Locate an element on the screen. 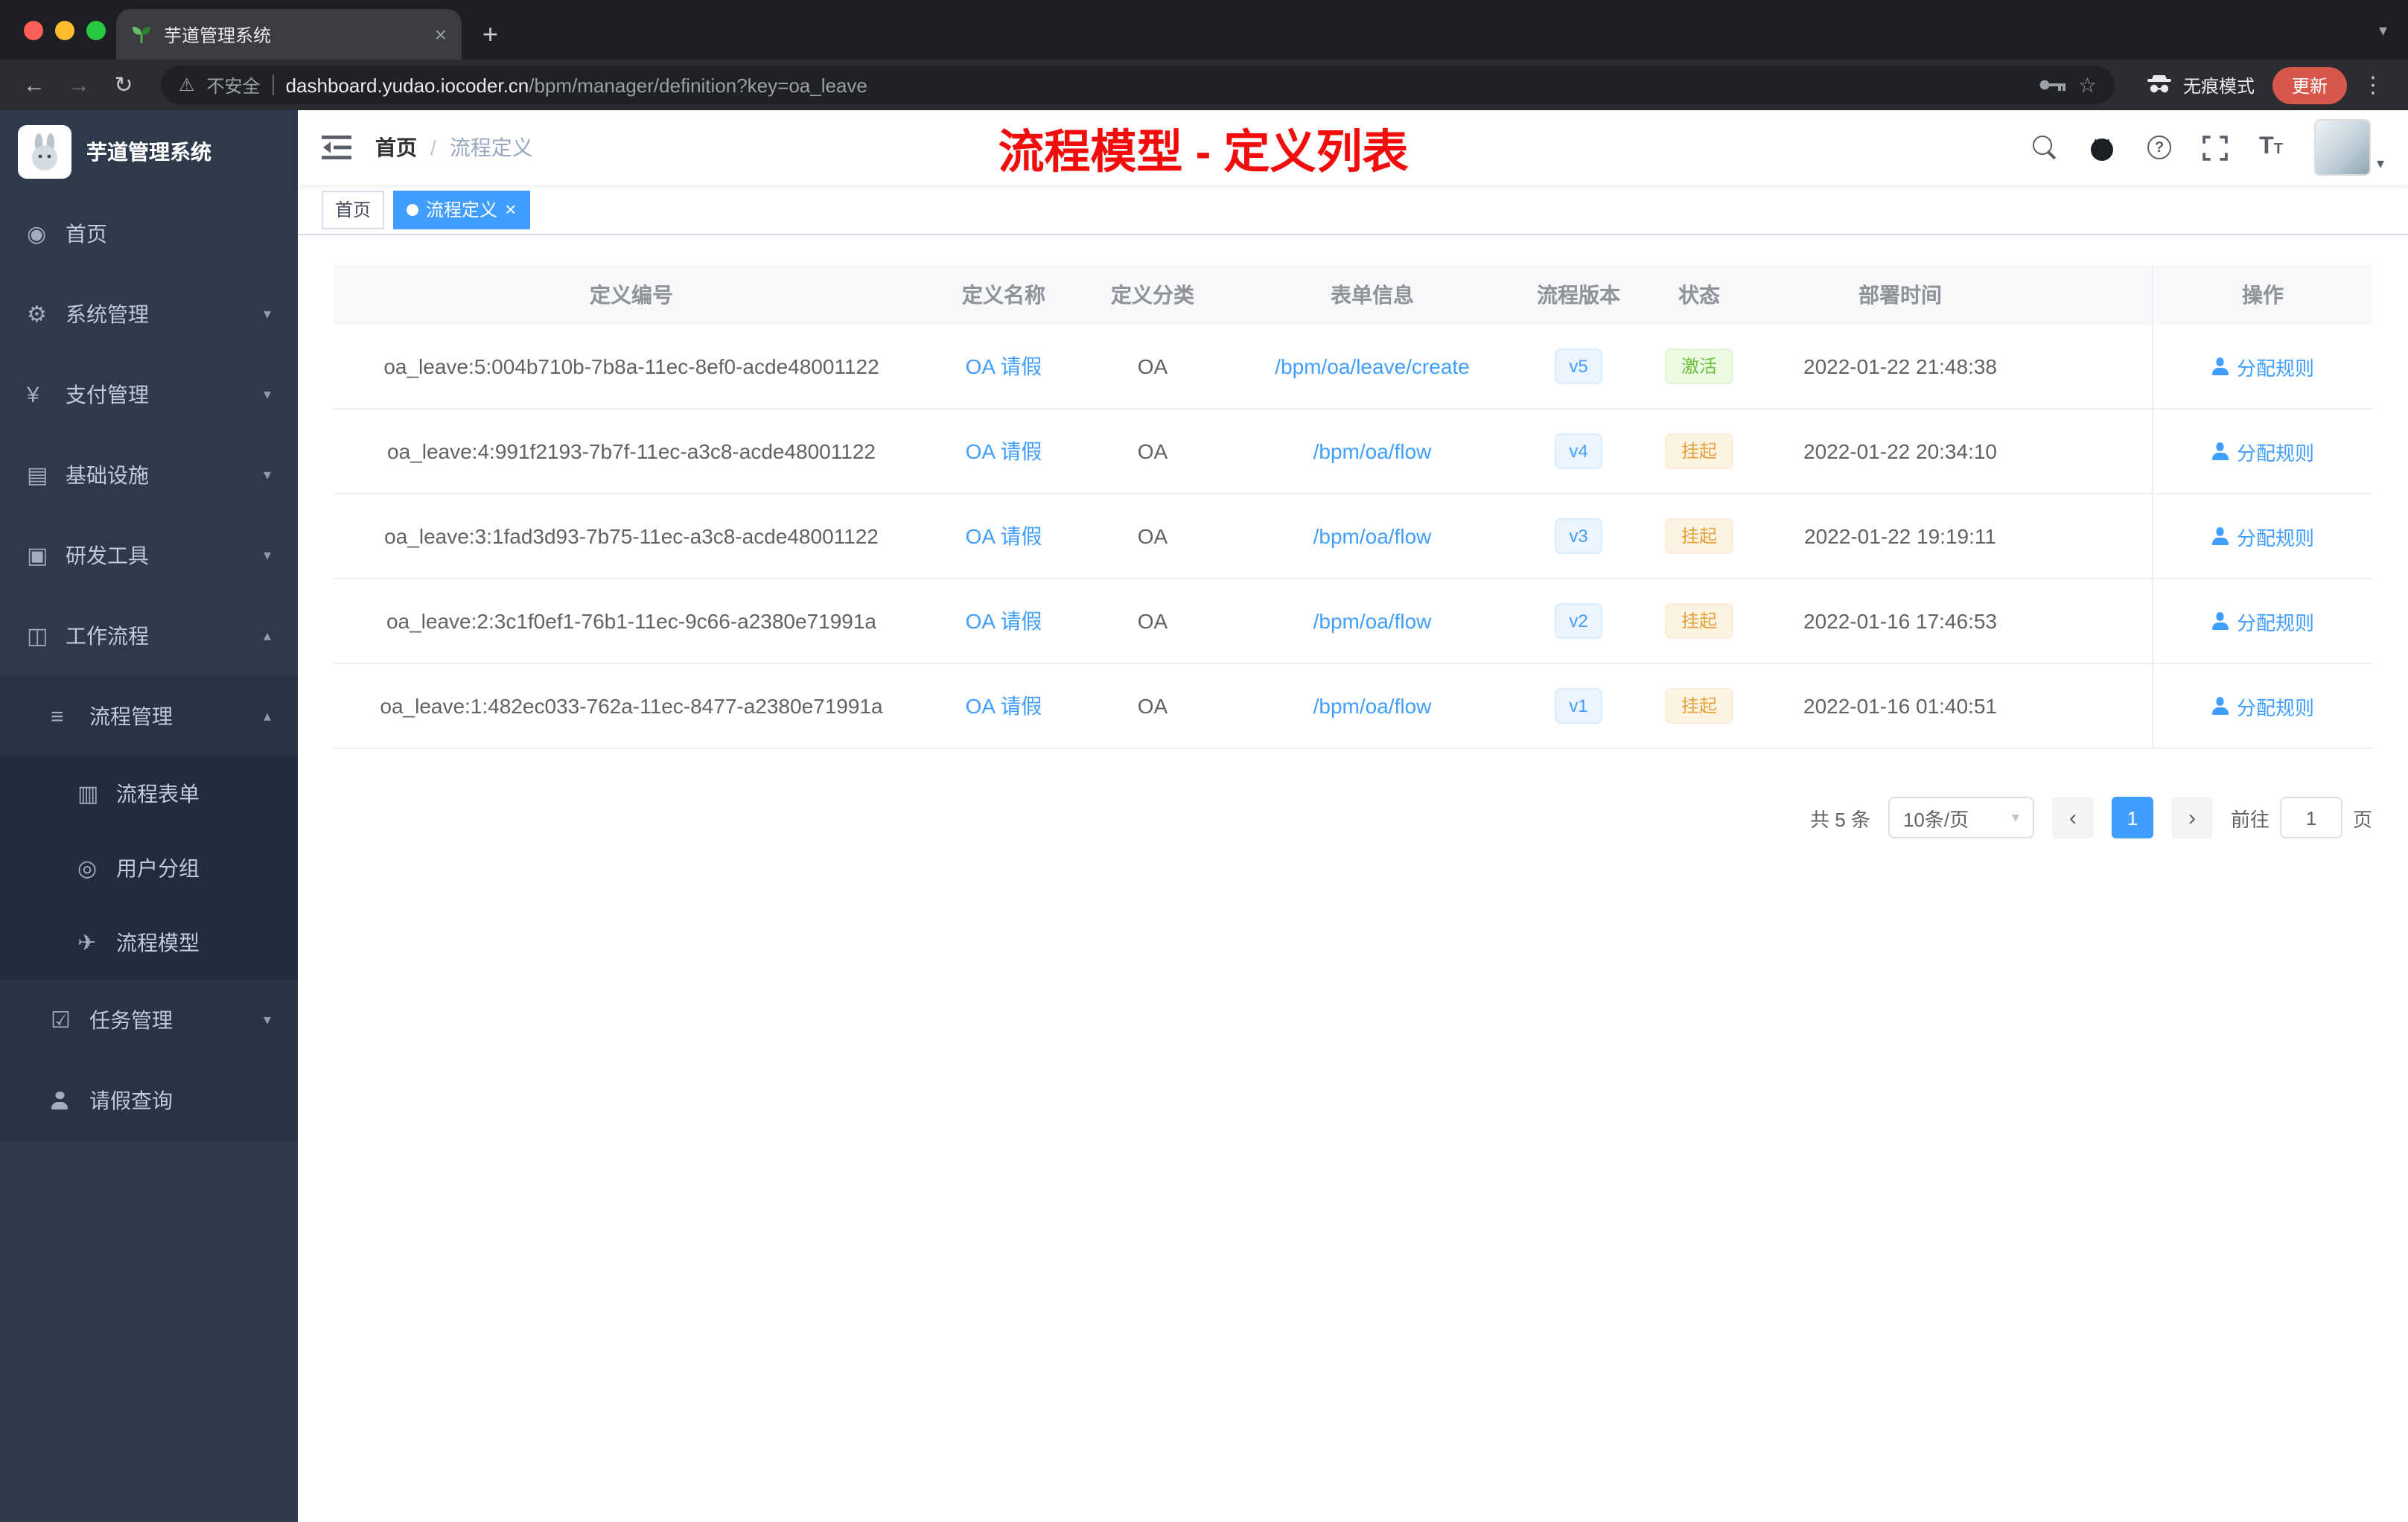 Image resolution: width=2408 pixels, height=1522 pixels. definition-category: OA is located at coordinates (1152, 536).